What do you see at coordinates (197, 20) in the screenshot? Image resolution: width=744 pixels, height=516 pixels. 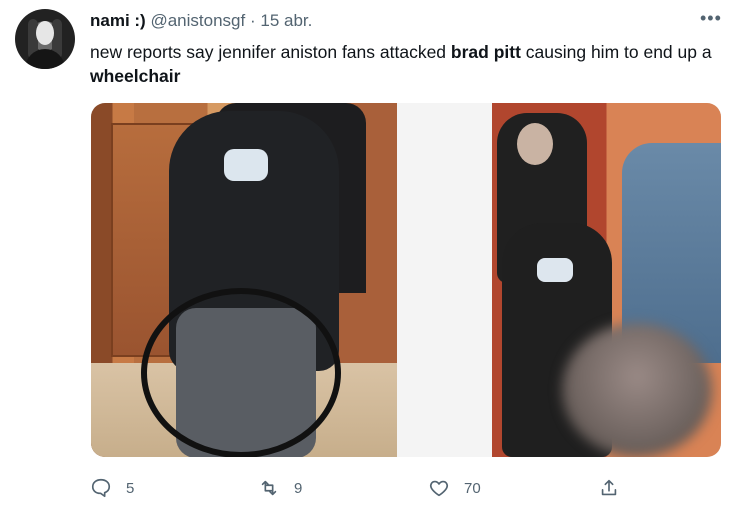 I see `handle: @anistonsgf` at bounding box center [197, 20].